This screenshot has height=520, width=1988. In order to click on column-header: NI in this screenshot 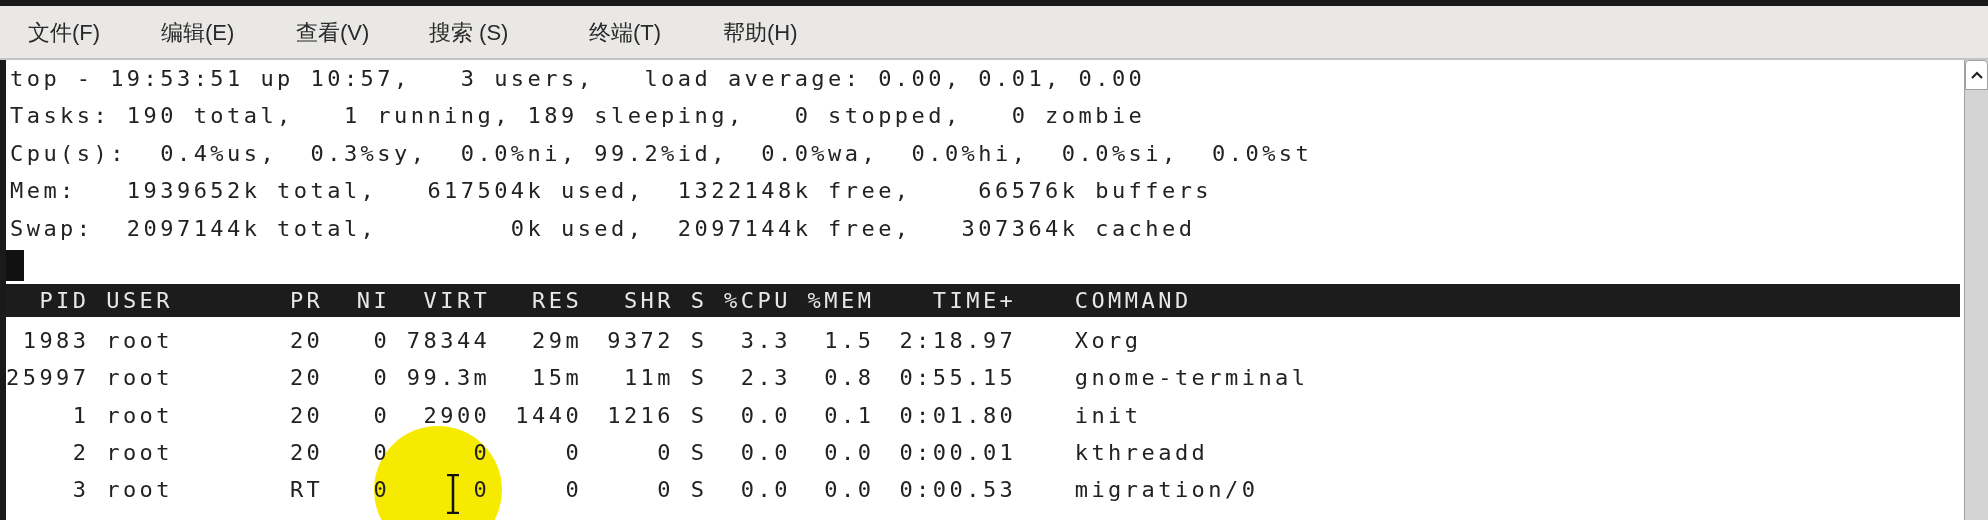, I will do `click(373, 301)`.